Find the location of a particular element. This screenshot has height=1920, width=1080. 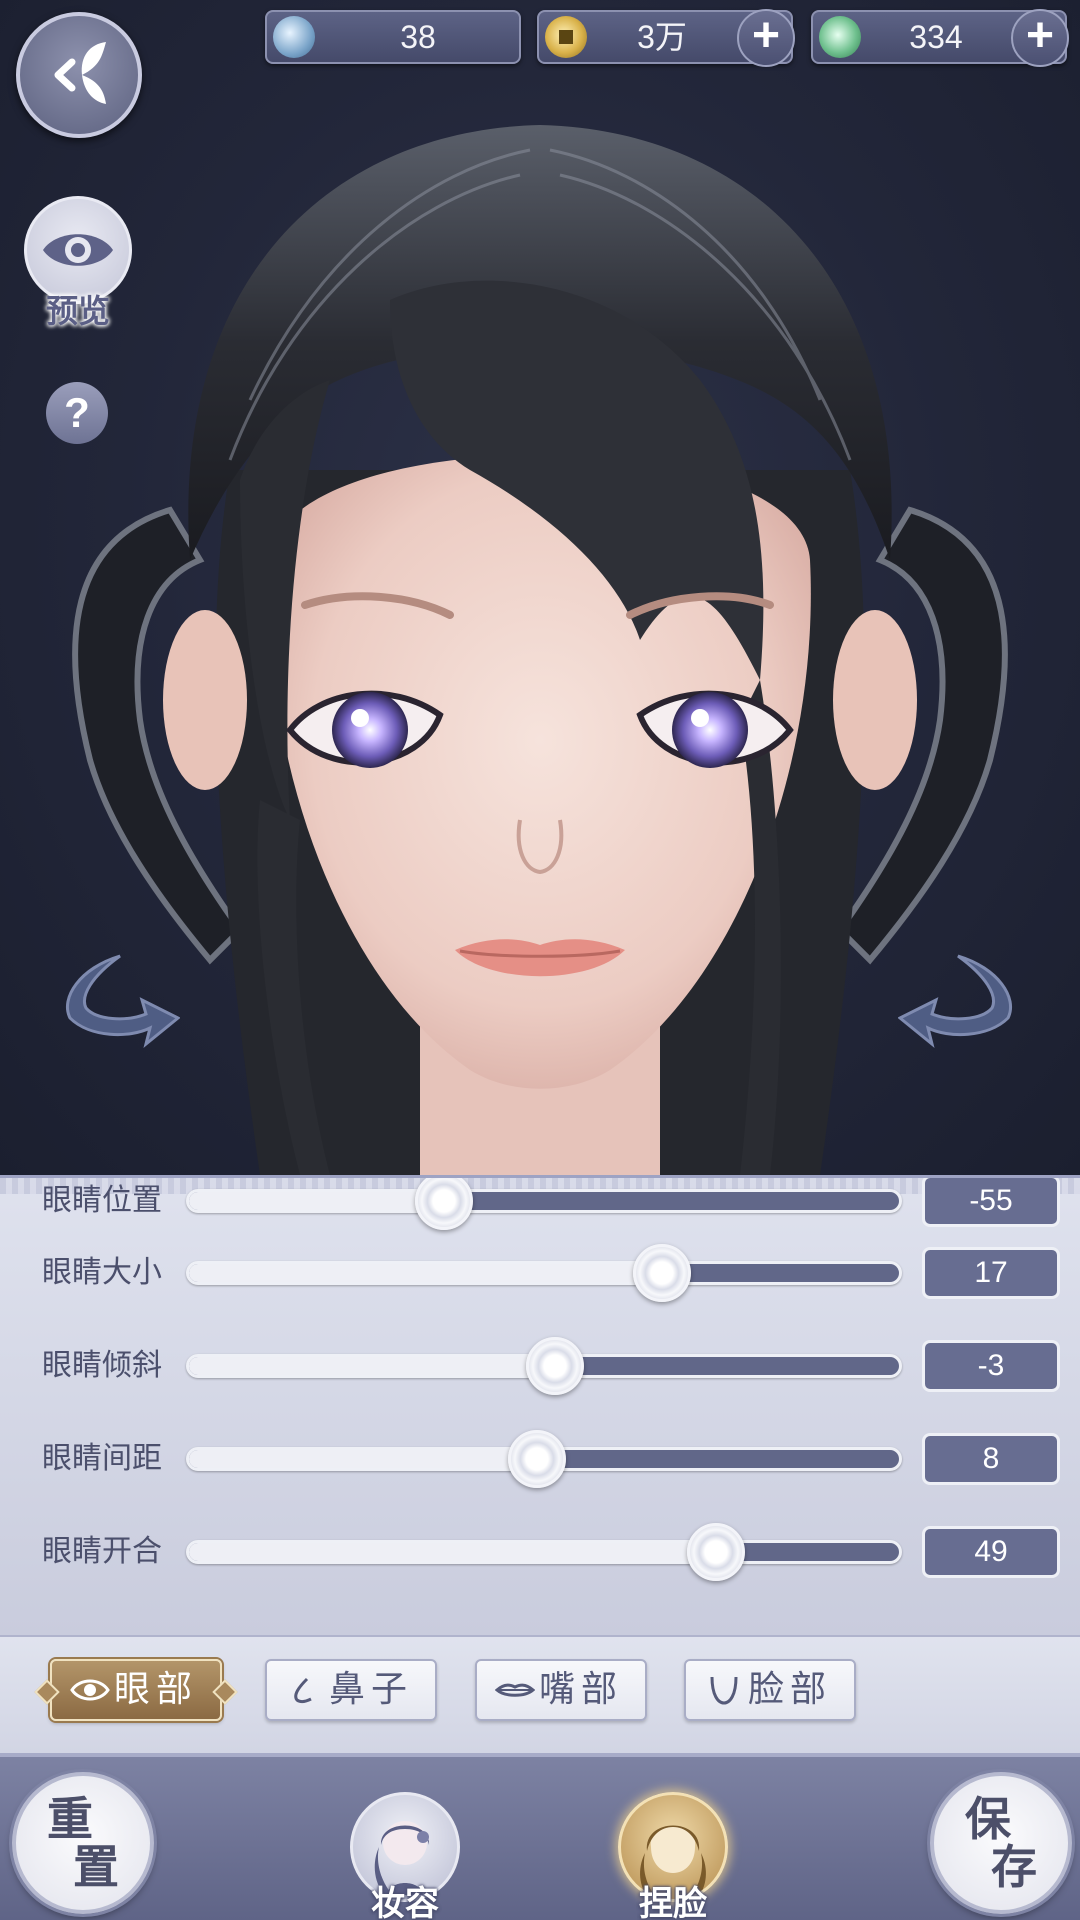

tab-mouth: 嘴部 is located at coordinates (561, 1690).